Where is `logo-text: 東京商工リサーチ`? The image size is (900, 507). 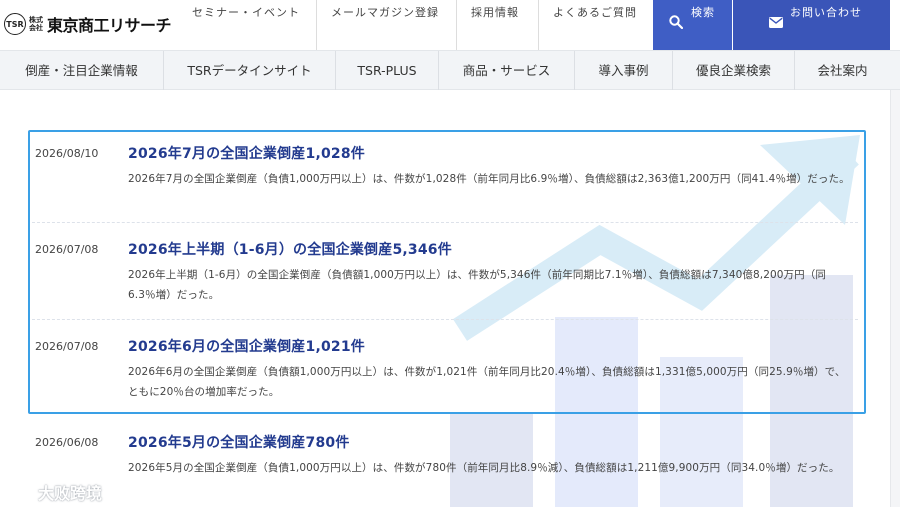
logo-text: 東京商工リサーチ is located at coordinates (109, 25).